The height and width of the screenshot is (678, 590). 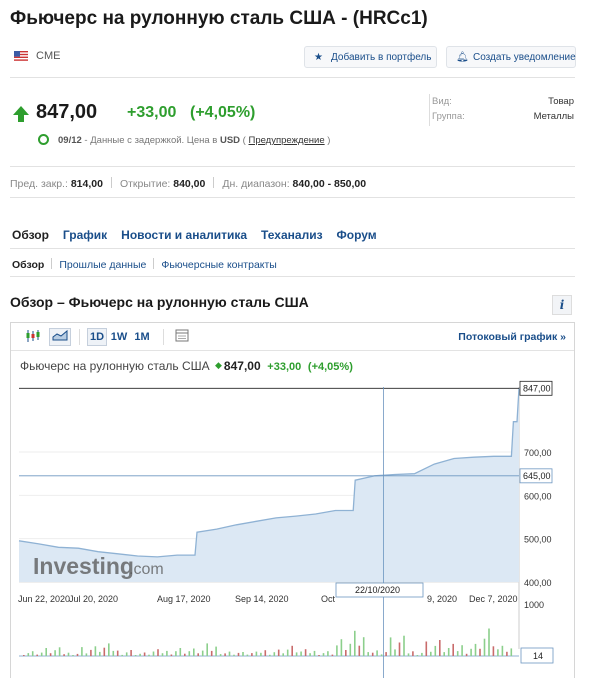 What do you see at coordinates (512, 337) in the screenshot?
I see `streaming-chart-link: Потоковый график »` at bounding box center [512, 337].